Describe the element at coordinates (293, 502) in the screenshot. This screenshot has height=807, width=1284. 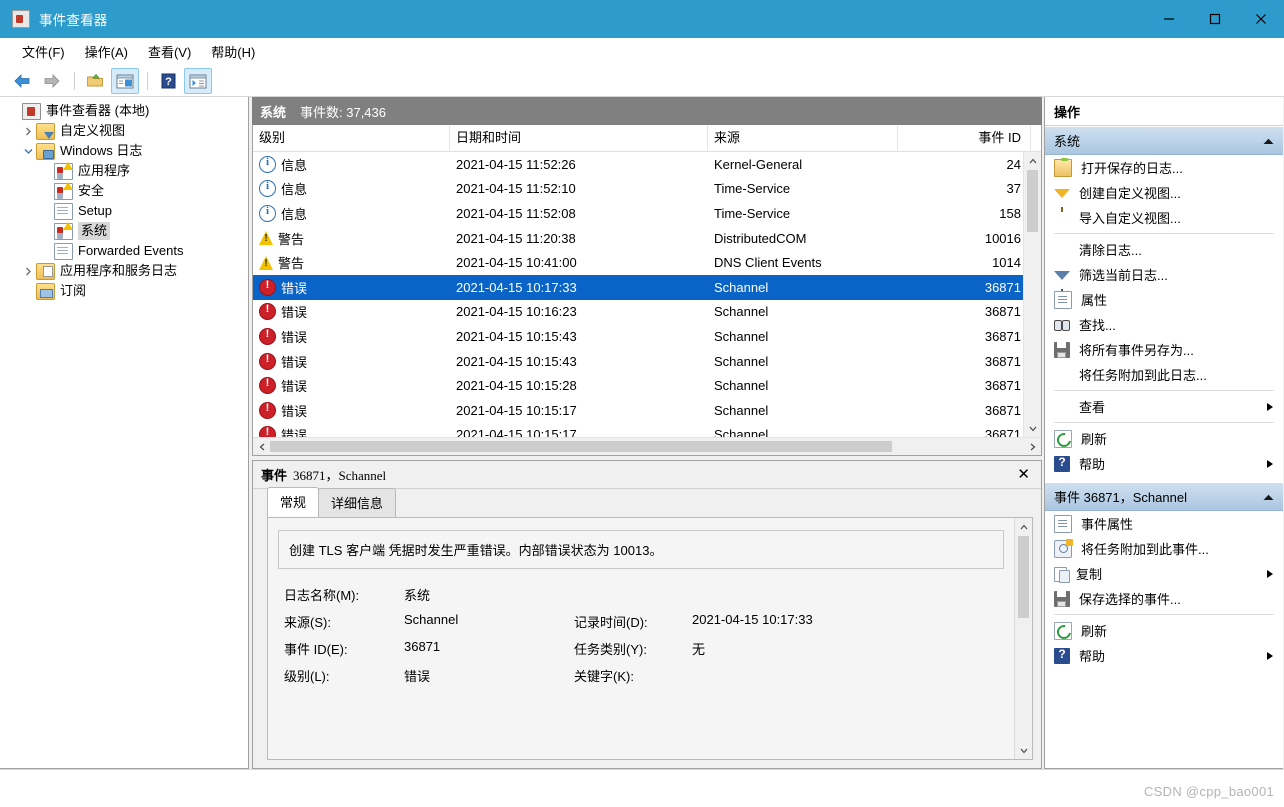
I see `tab-general: 常规` at that location.